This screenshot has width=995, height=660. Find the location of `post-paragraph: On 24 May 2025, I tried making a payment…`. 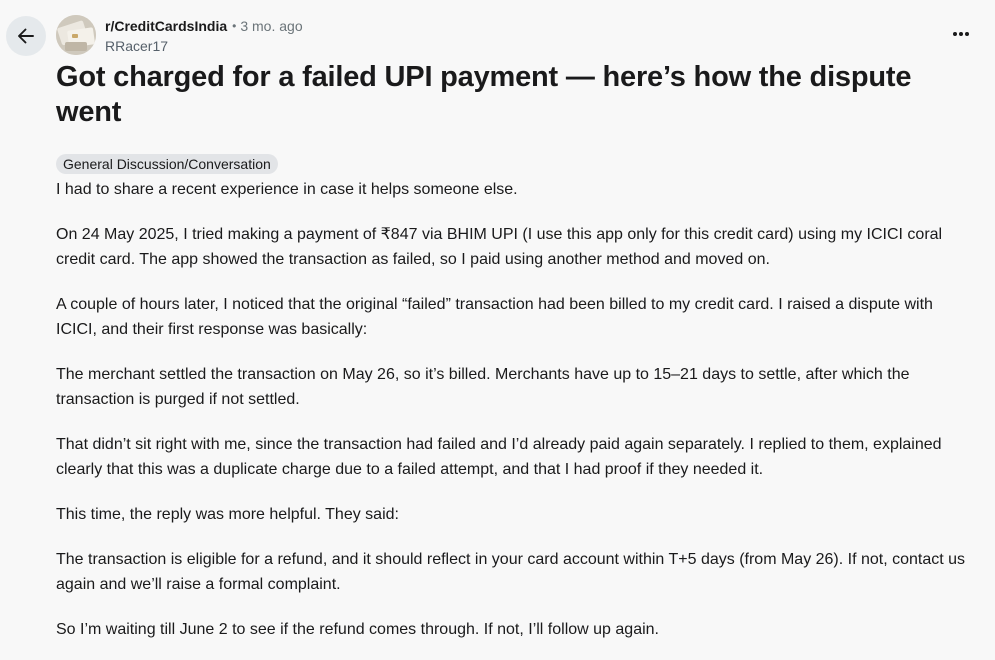

post-paragraph: On 24 May 2025, I tried making a payment… is located at coordinates (499, 247).